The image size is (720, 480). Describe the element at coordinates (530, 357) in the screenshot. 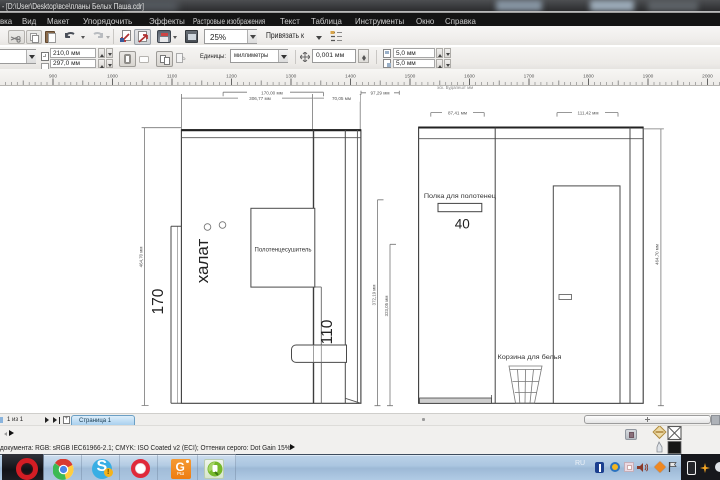

I see `svg-text: Корзина для белья` at that location.